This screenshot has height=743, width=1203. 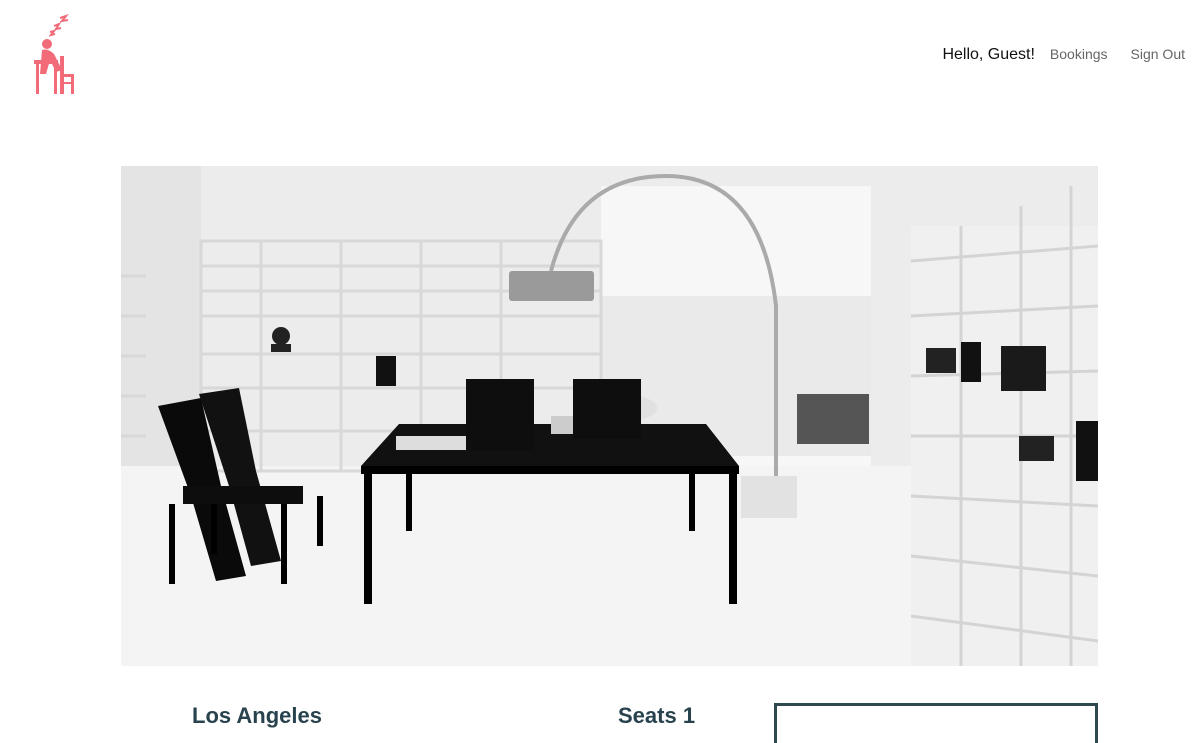 I want to click on sign-out-link: Sign Out, so click(x=1158, y=54).